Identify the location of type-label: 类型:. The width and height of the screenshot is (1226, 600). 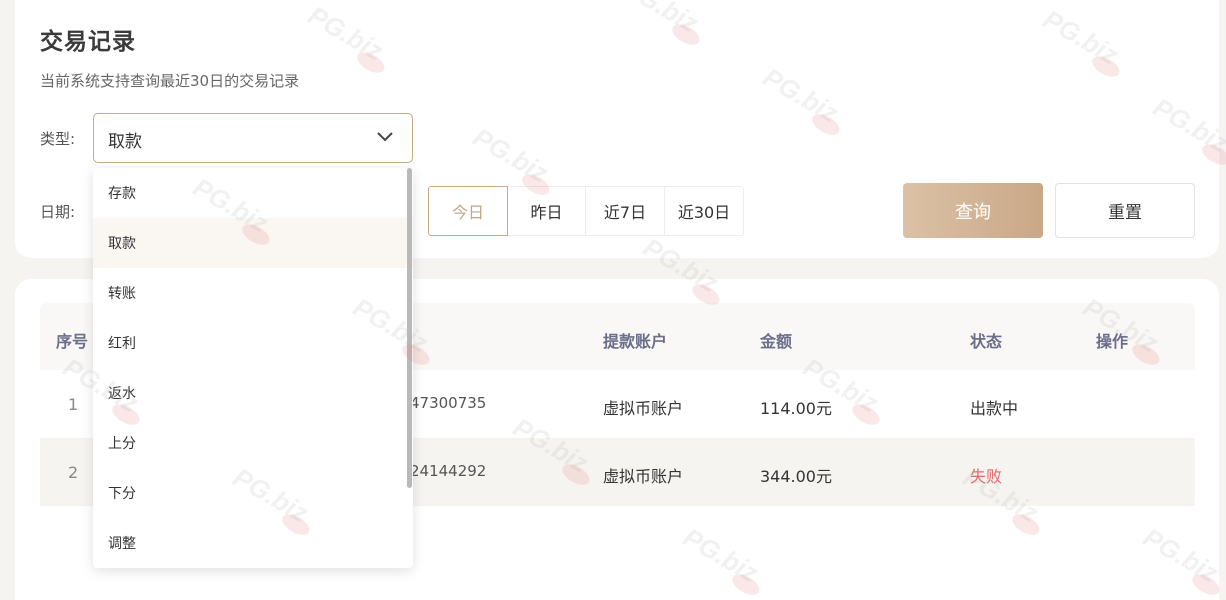
(58, 139).